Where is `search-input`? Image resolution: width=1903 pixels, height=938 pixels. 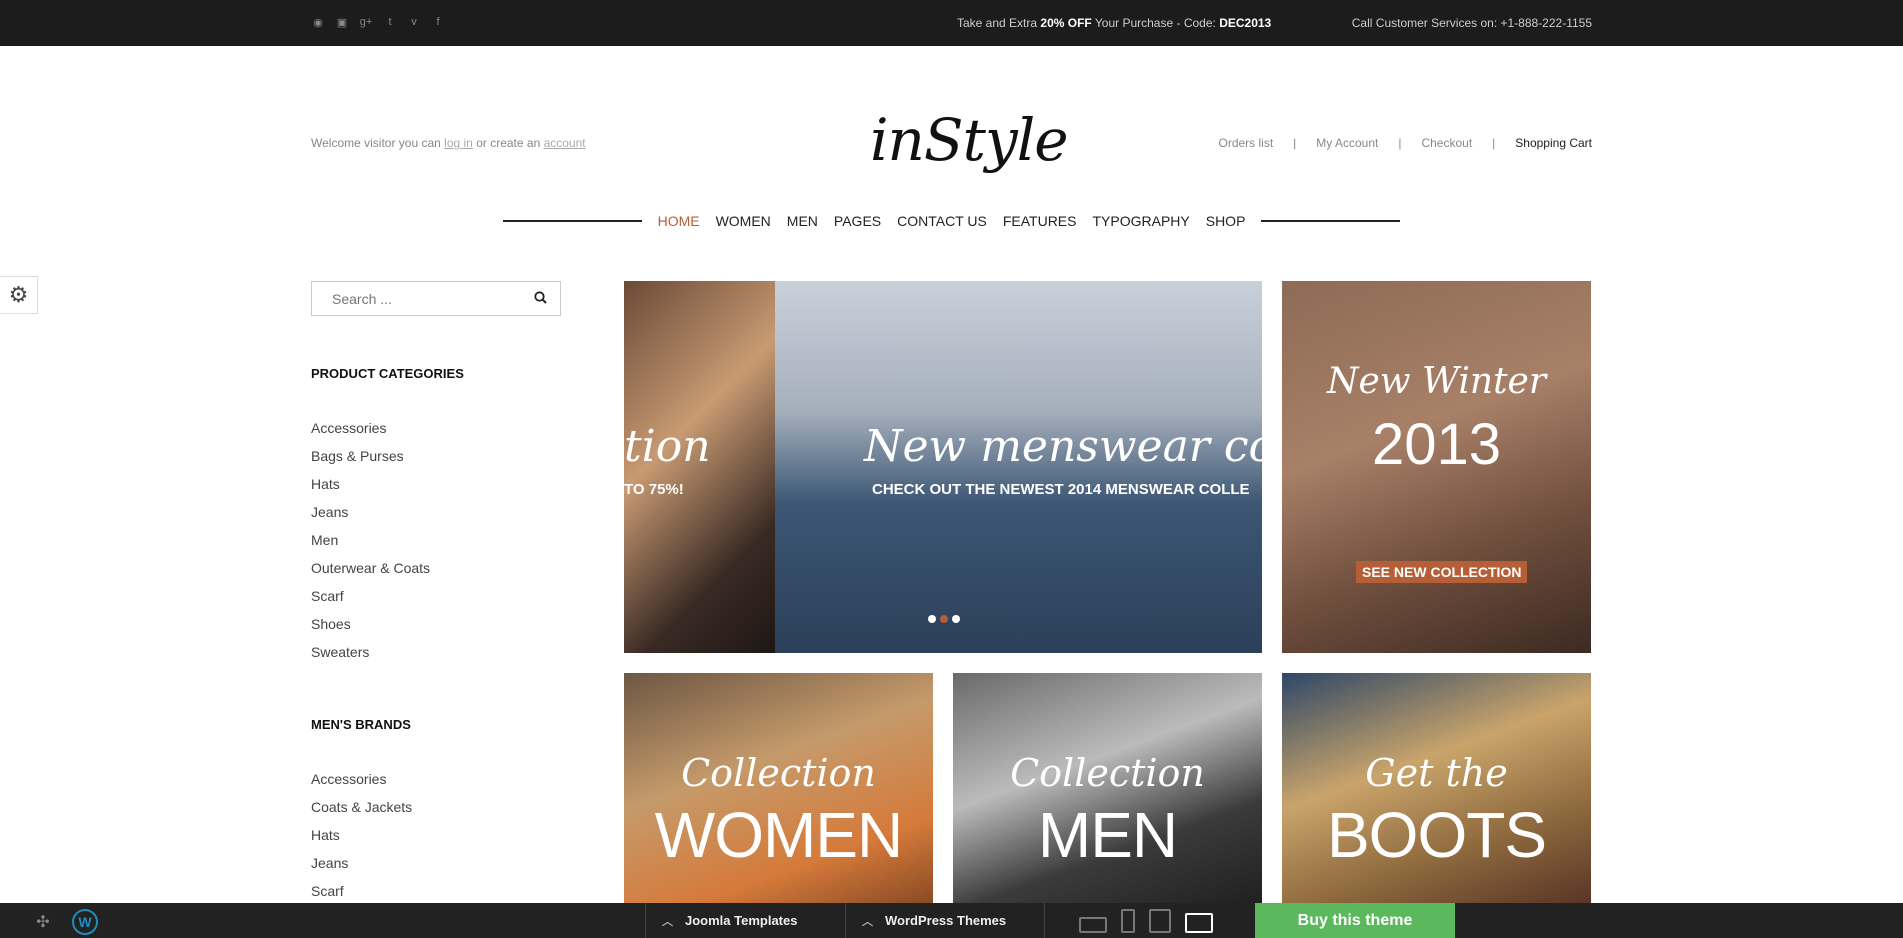
search-input is located at coordinates (416, 298).